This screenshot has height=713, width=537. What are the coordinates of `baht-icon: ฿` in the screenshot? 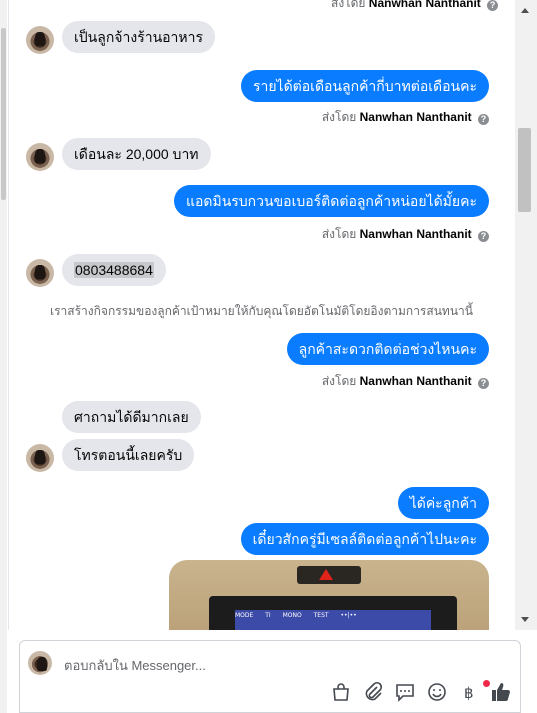 It's located at (469, 692).